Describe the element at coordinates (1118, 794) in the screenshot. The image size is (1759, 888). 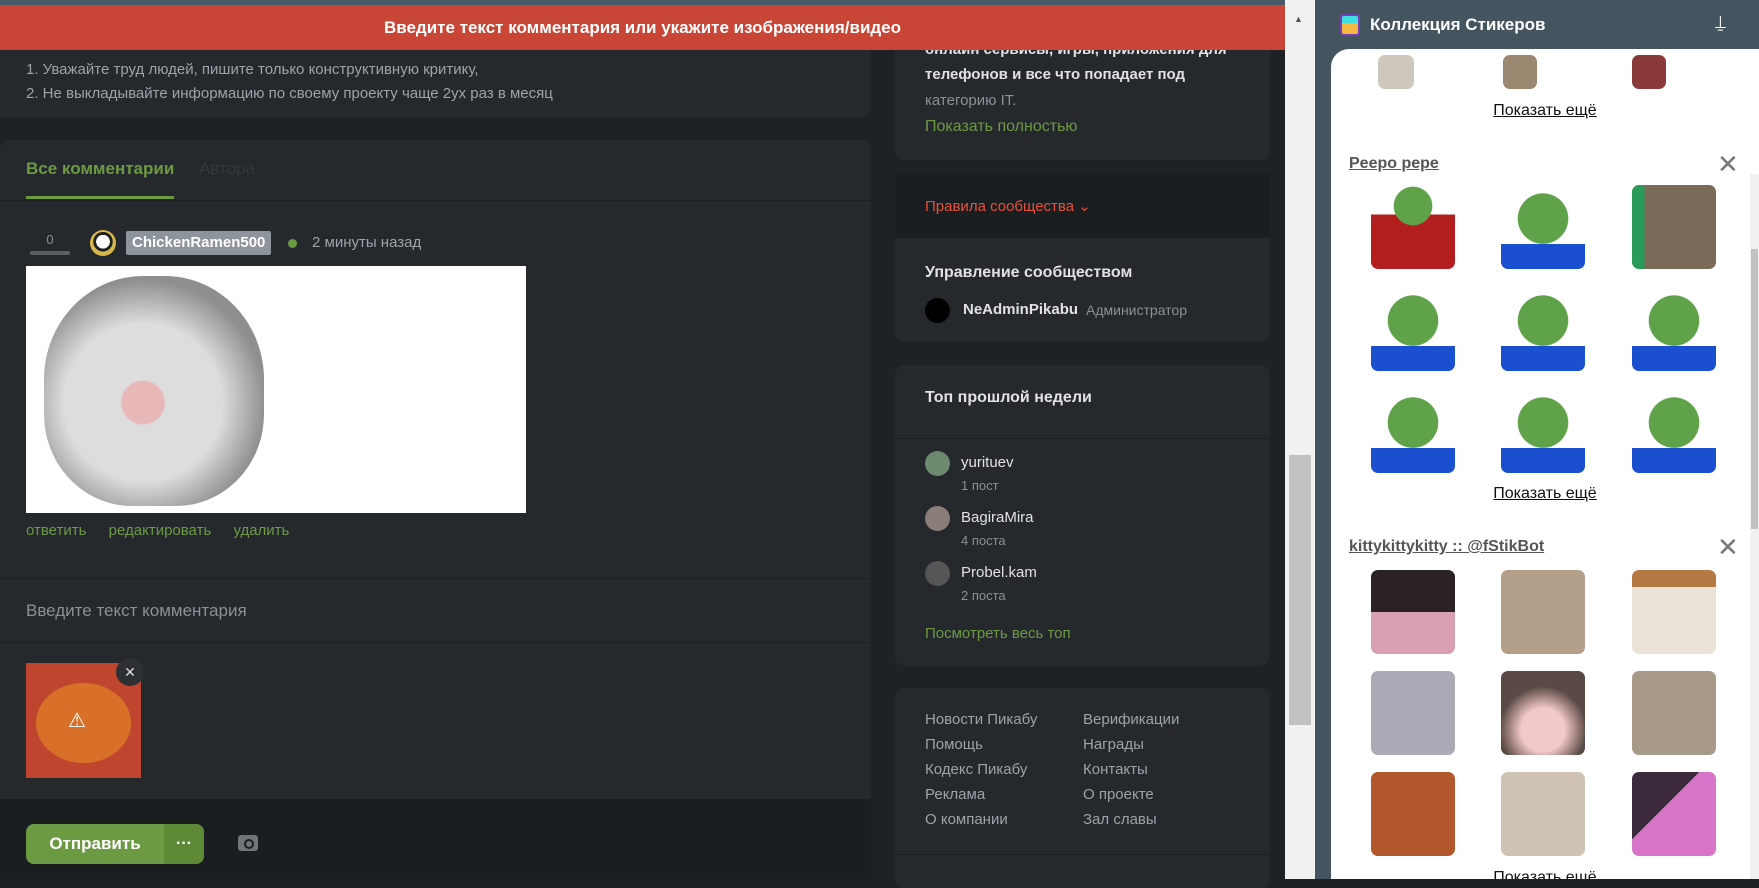
I see `footer-link: О проекте` at that location.